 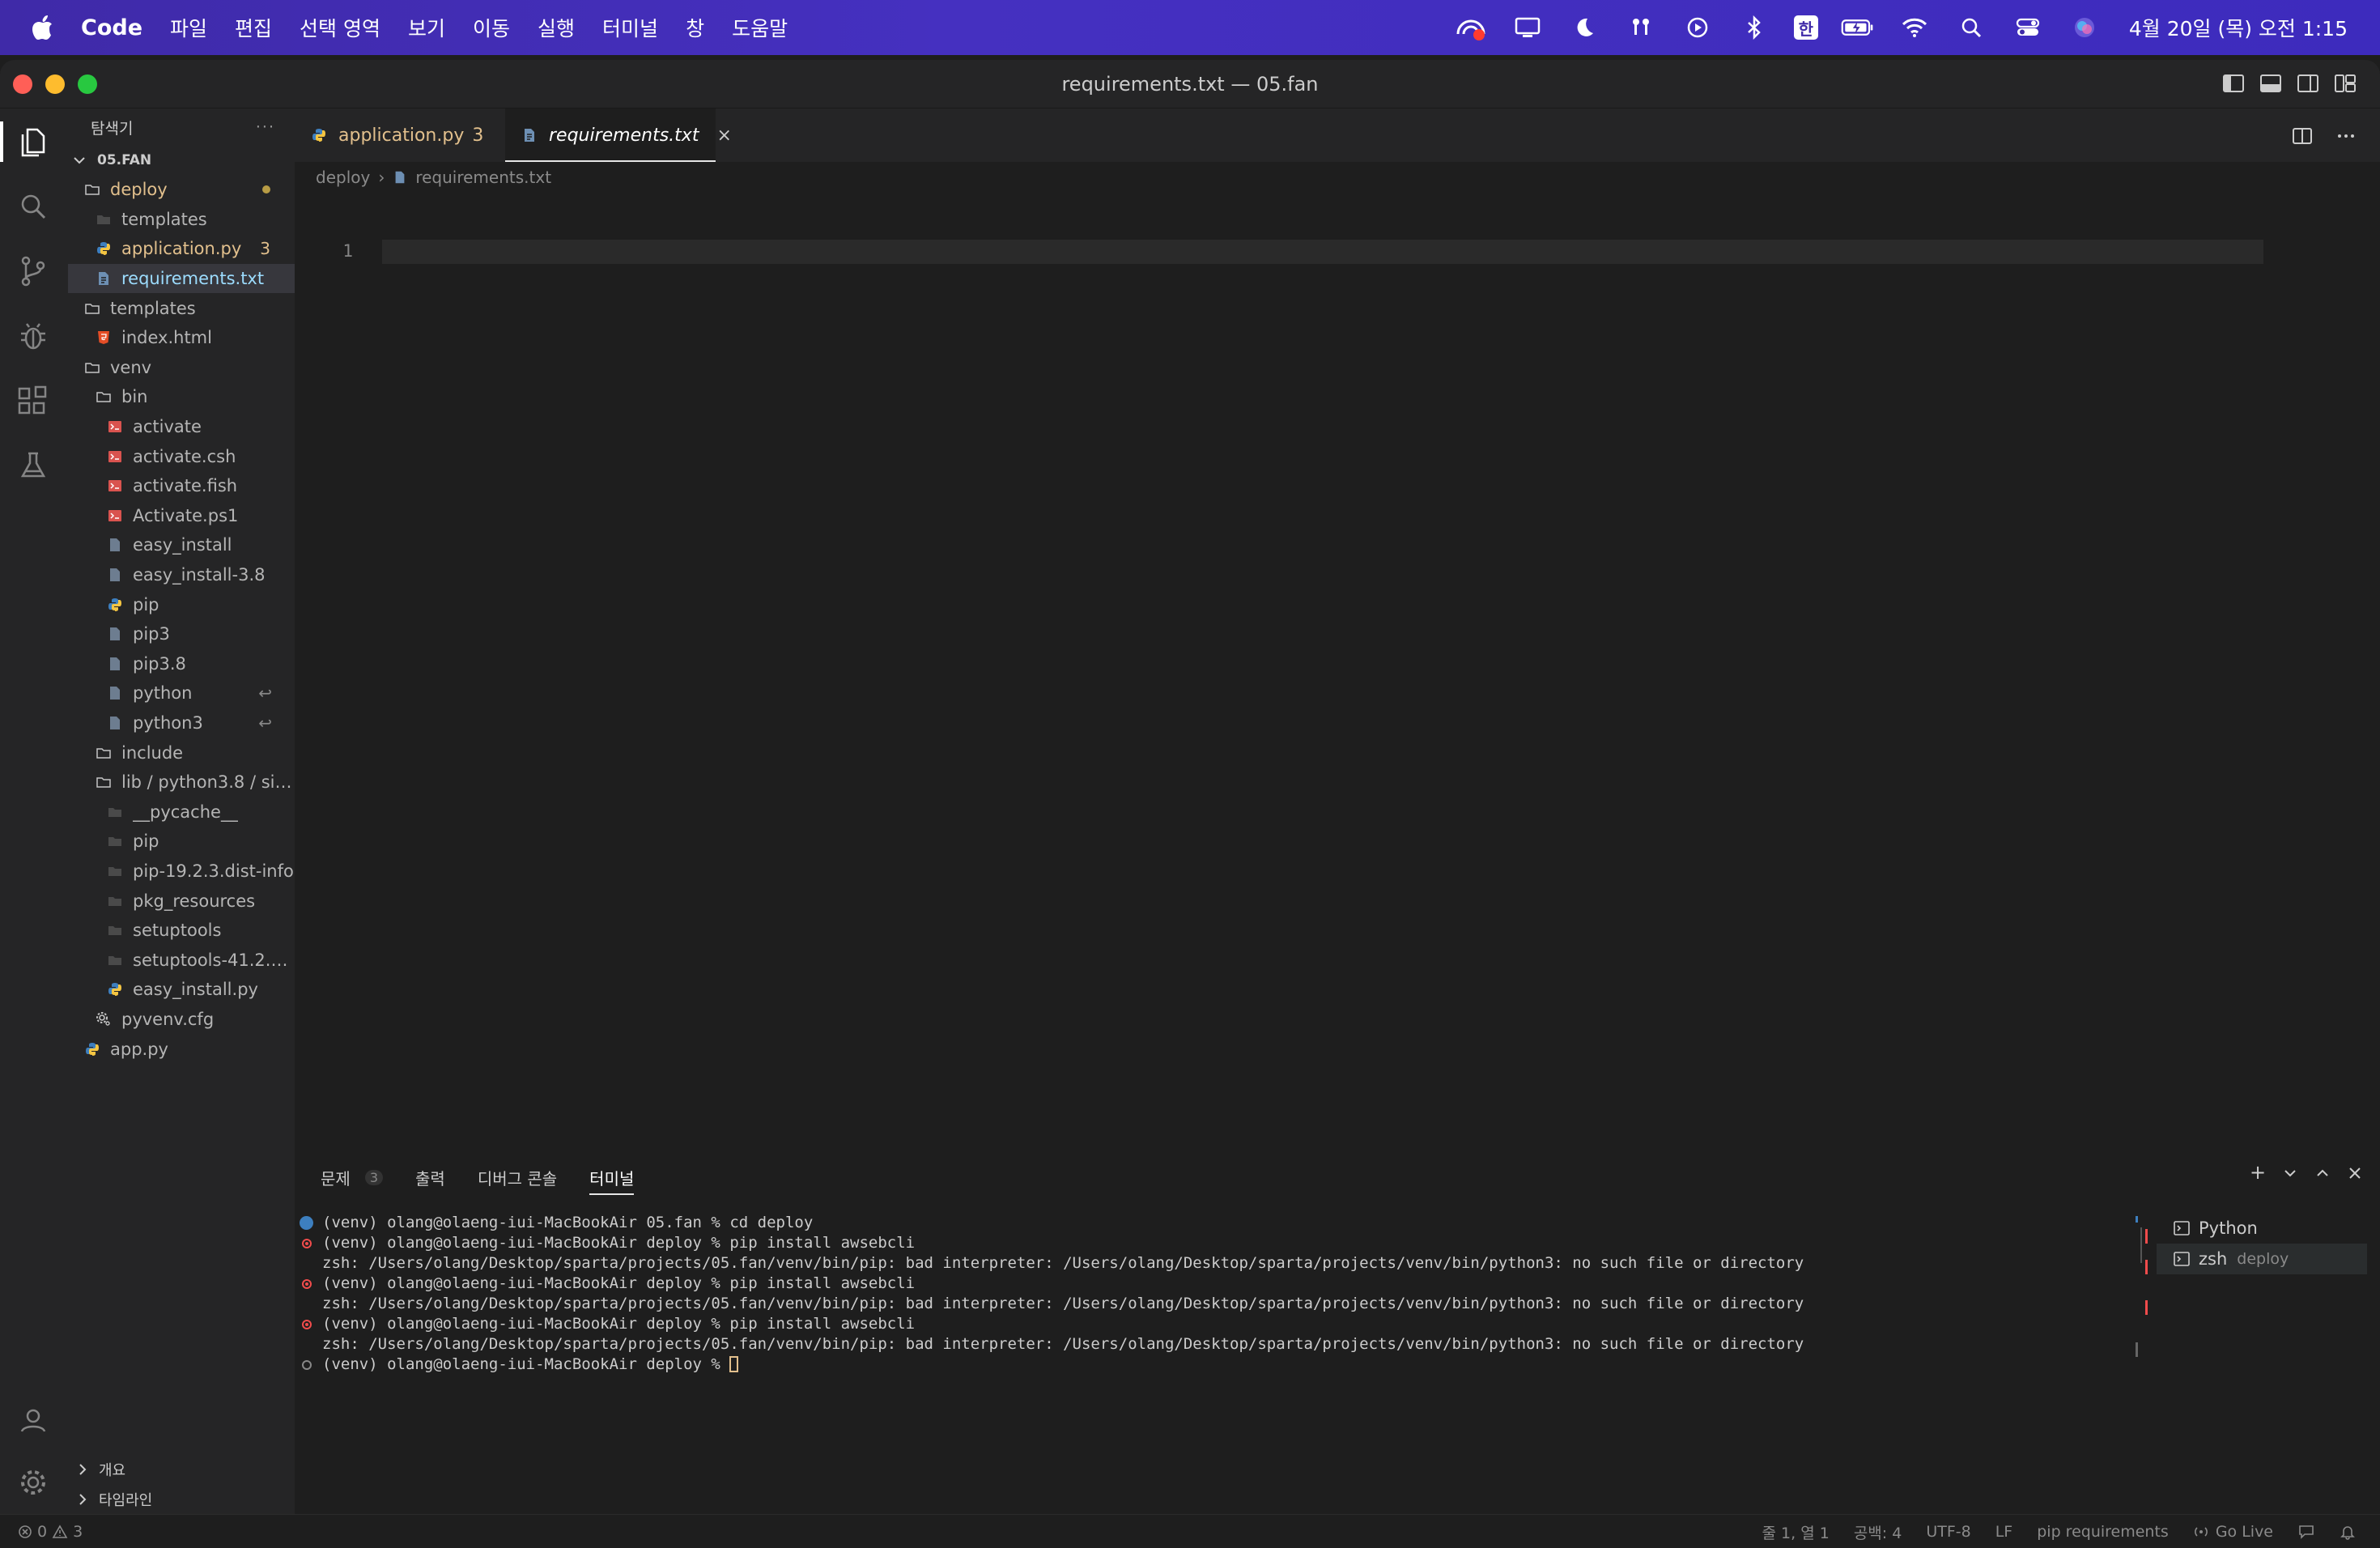 What do you see at coordinates (1858, 28) in the screenshot?
I see `battery-icon` at bounding box center [1858, 28].